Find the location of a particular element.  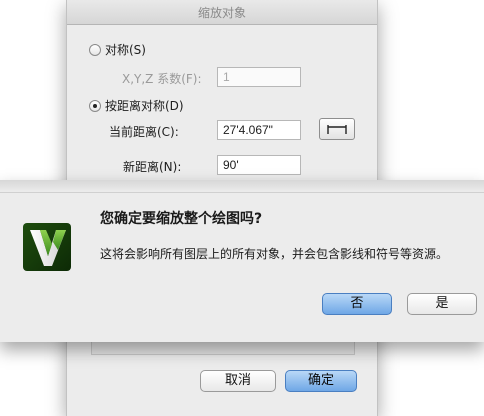

current-distance-field: 27'4.067" is located at coordinates (259, 130).